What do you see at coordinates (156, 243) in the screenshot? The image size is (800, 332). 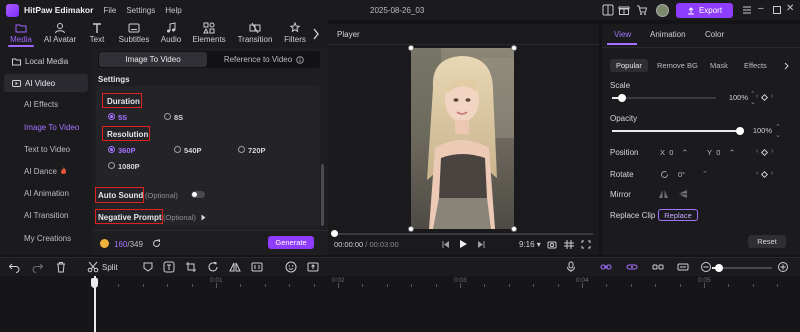 I see `refresh-icon` at bounding box center [156, 243].